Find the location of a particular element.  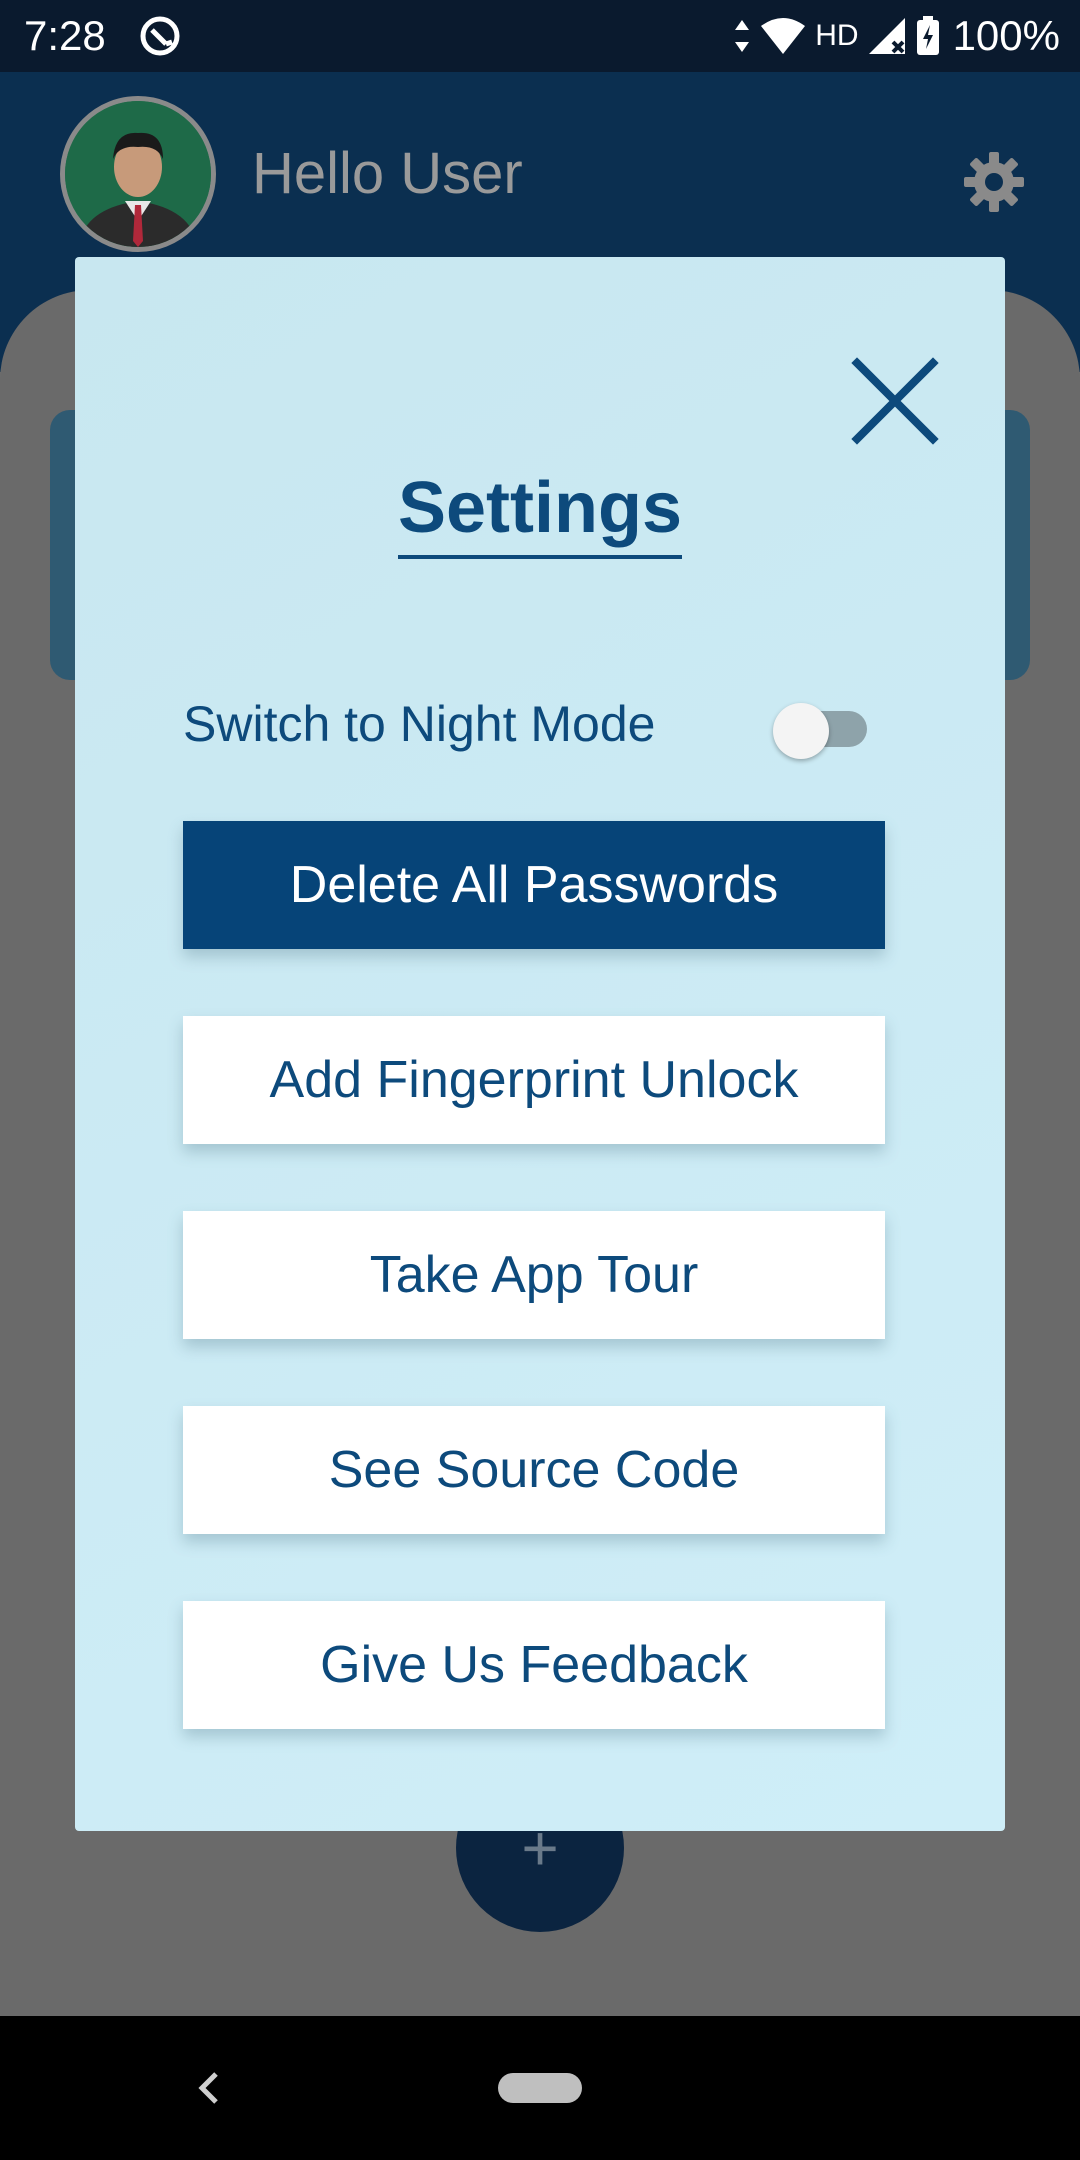

battery-icon is located at coordinates (927, 35).